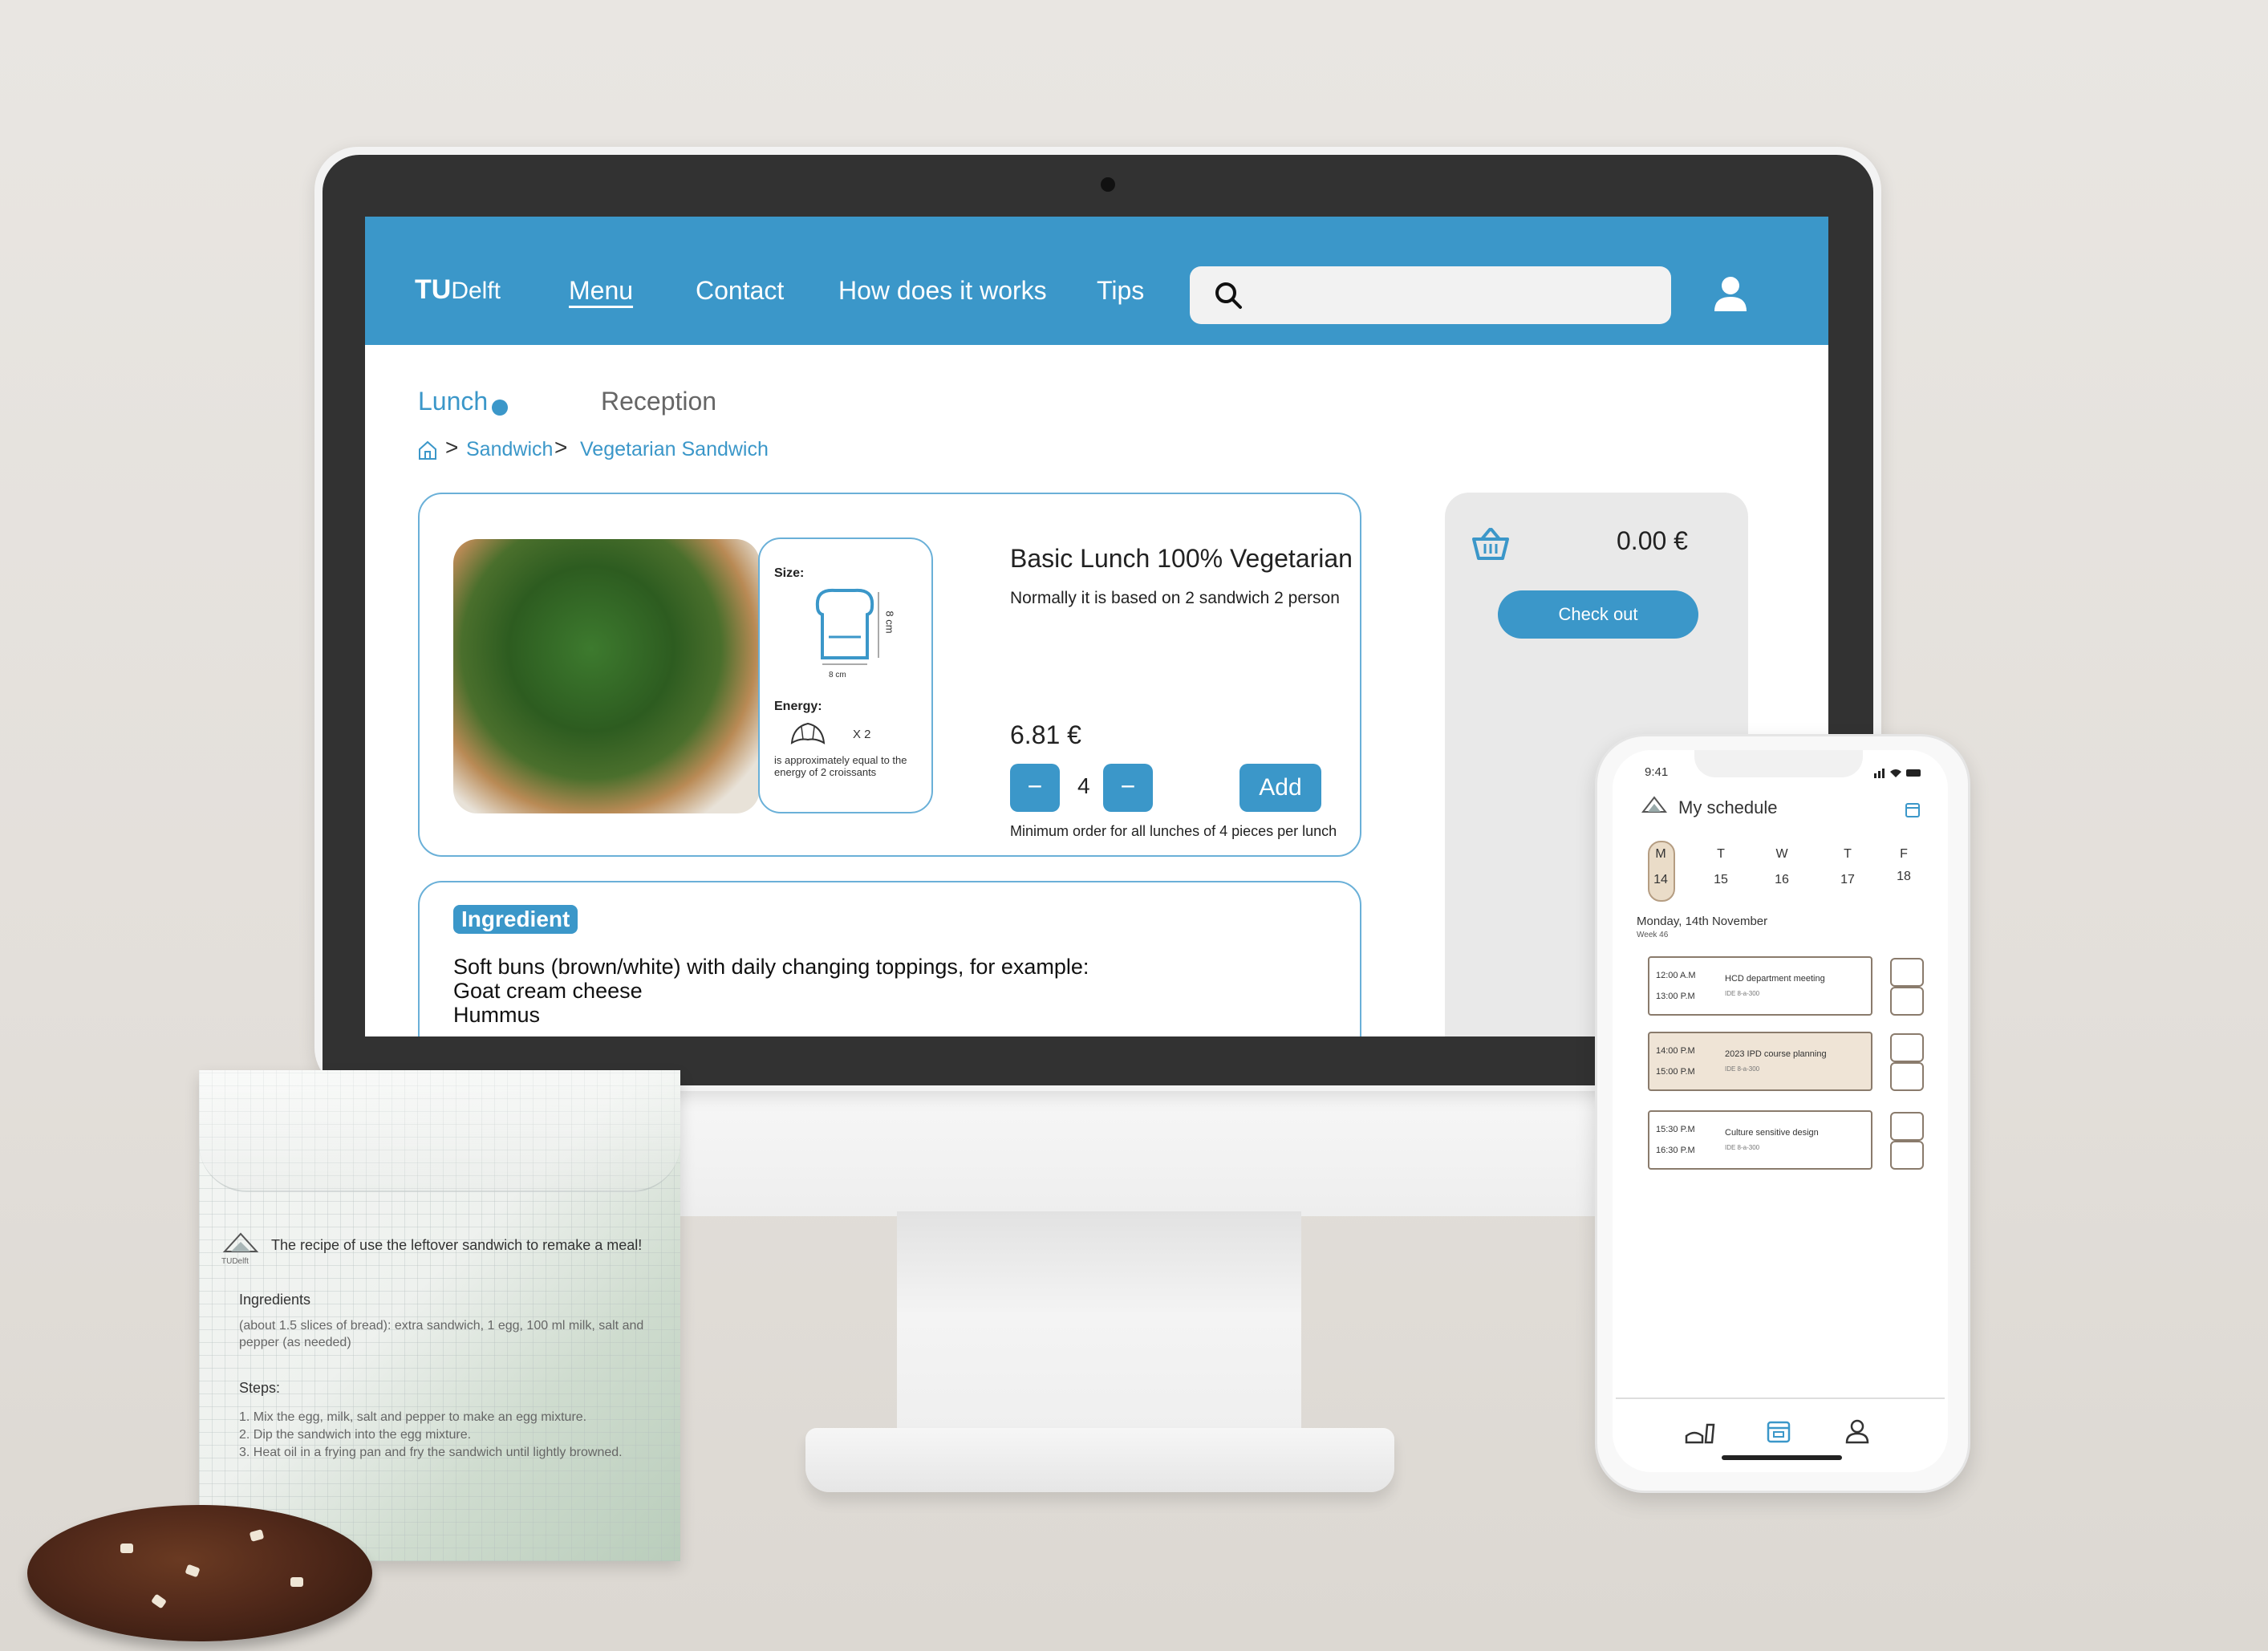  Describe the element at coordinates (1654, 804) in the screenshot. I see `tudelft-small-logo-icon` at that location.